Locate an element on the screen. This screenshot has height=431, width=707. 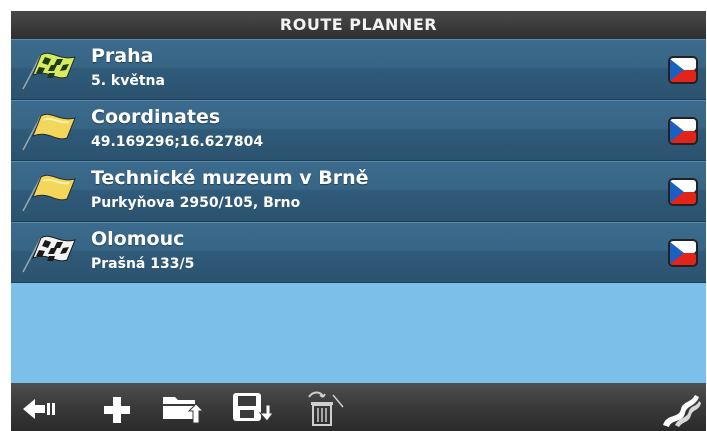
page-title: ROUTE PLANNER is located at coordinates (358, 25).